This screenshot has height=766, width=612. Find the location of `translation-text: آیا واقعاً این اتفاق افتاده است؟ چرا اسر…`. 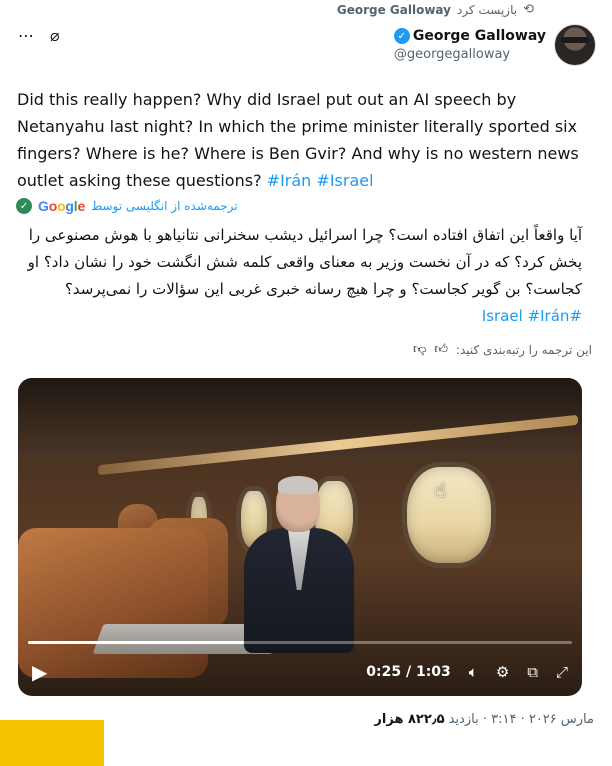

translation-text: آیا واقعاً این اتفاق افتاده است؟ چرا اسر… is located at coordinates (299, 276).